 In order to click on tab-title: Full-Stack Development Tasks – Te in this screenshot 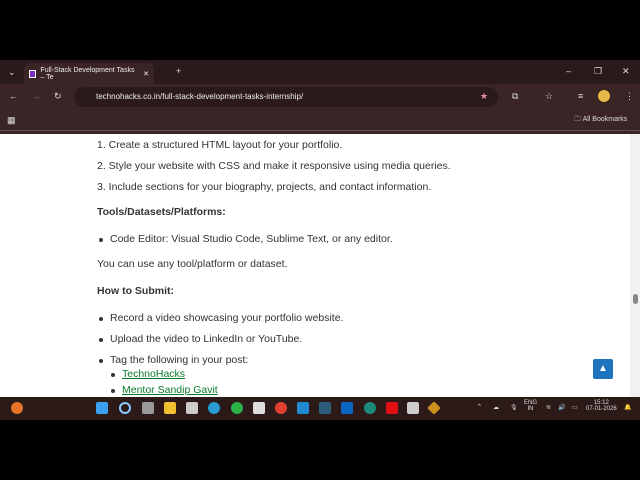, I will do `click(87, 73)`.